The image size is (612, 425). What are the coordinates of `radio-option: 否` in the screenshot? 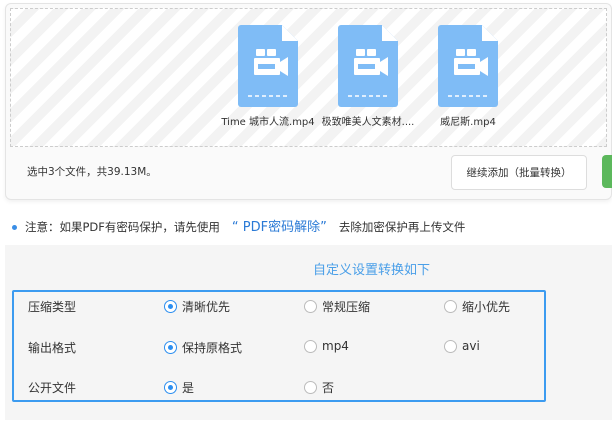 It's located at (319, 387).